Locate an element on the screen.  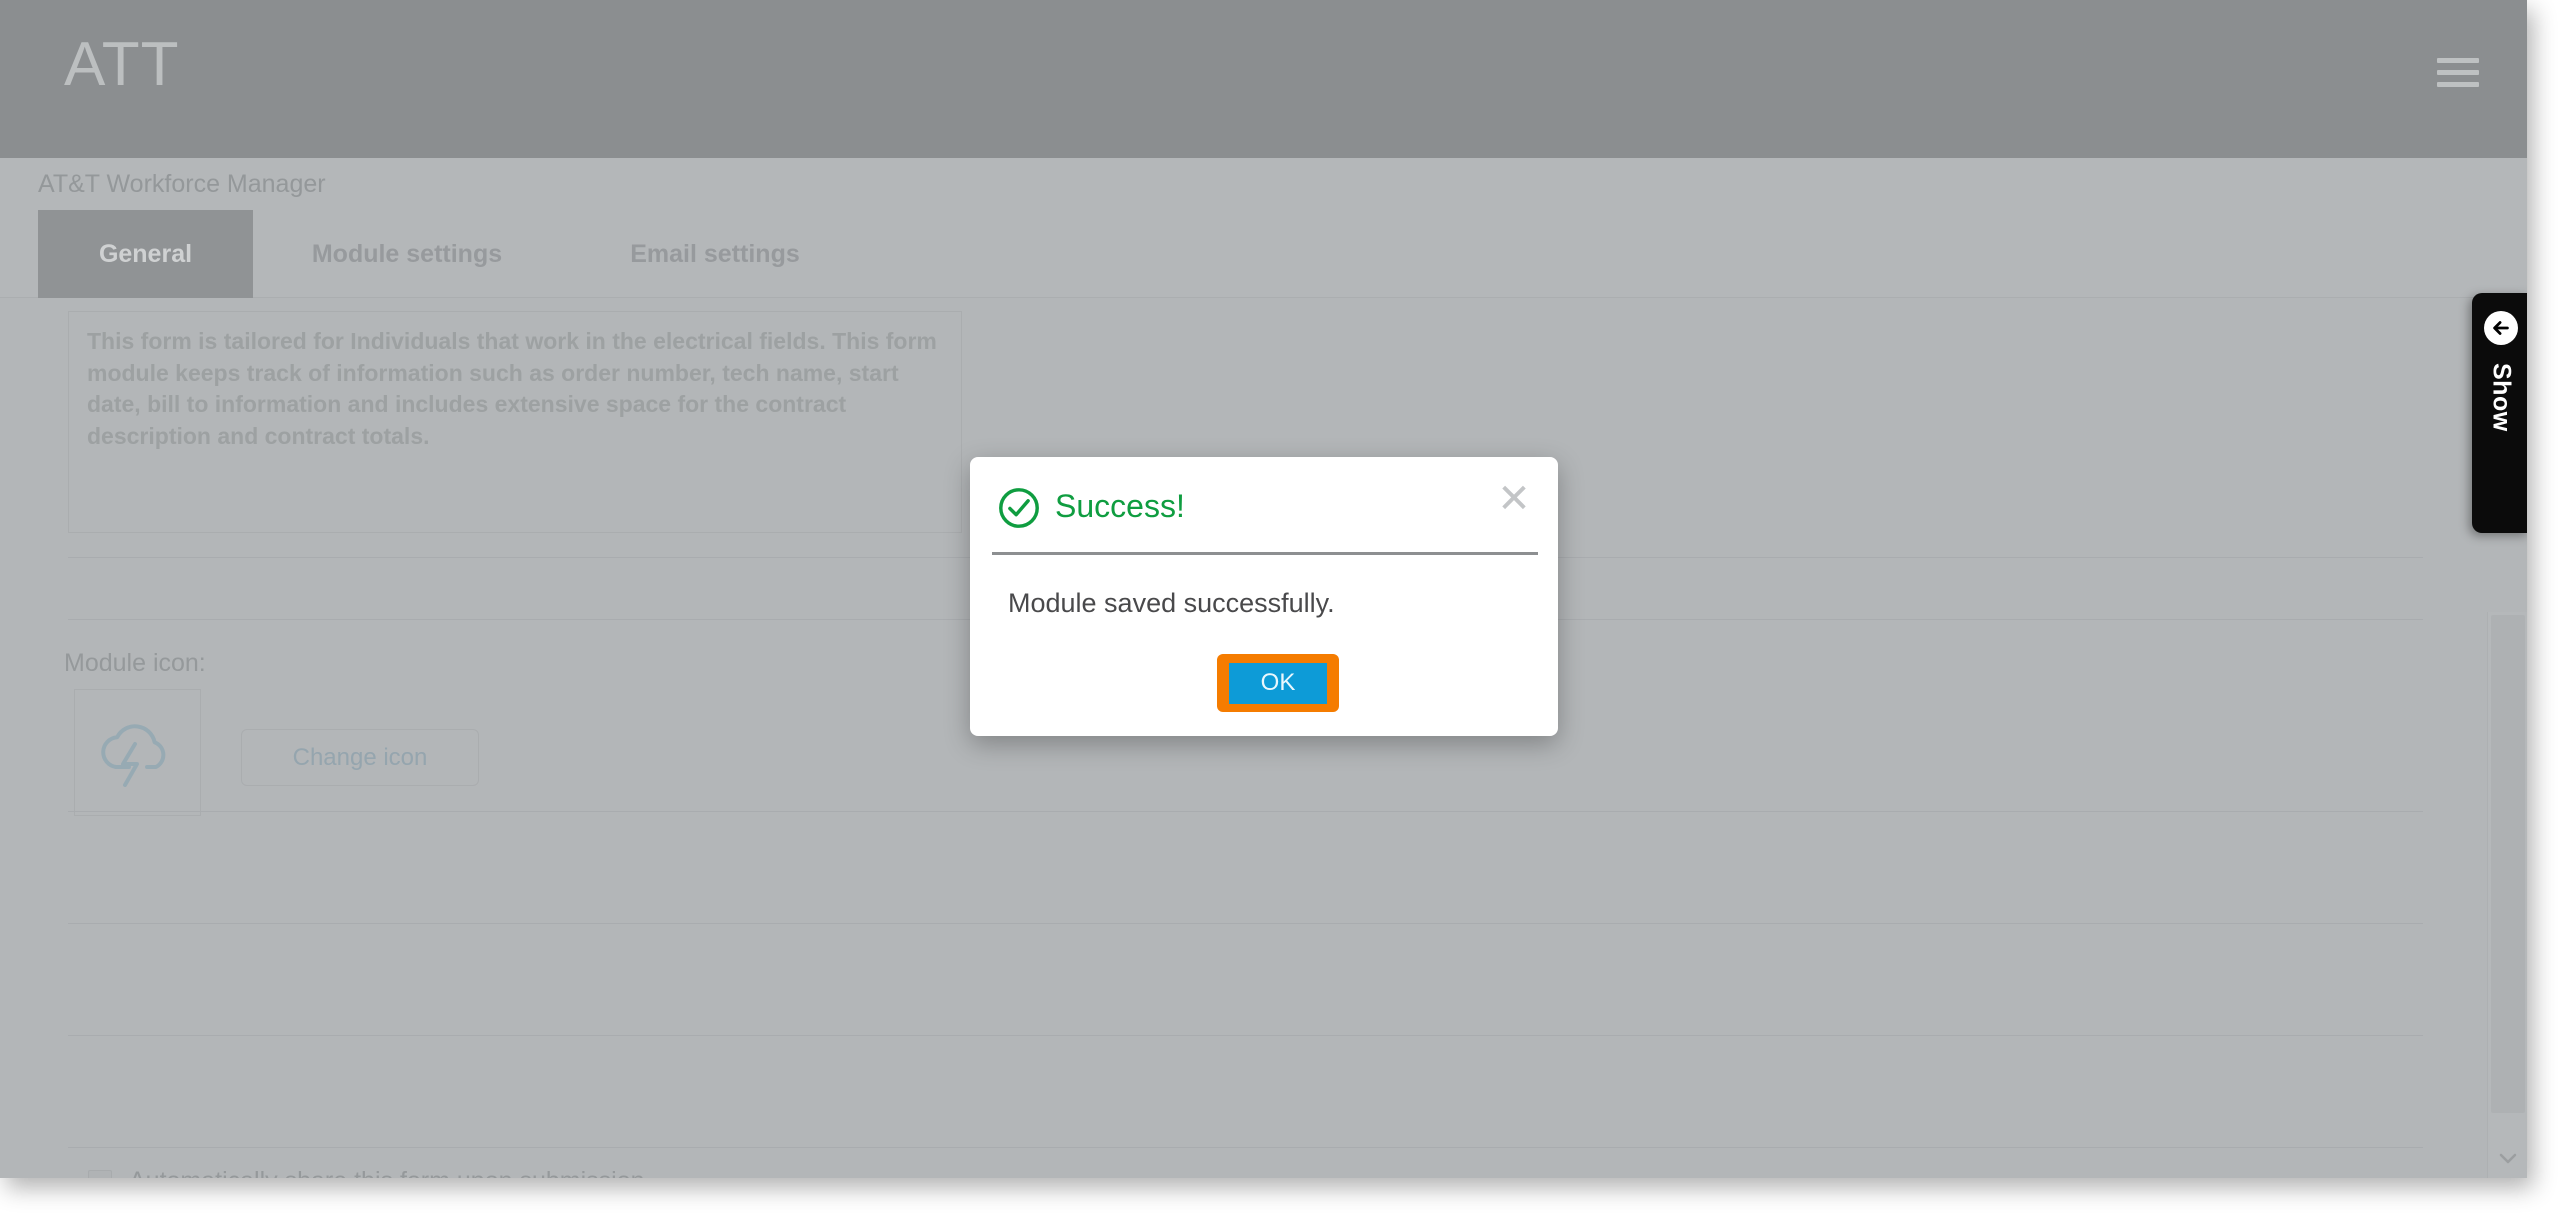
show-panel-tab: Show is located at coordinates (2499, 413).